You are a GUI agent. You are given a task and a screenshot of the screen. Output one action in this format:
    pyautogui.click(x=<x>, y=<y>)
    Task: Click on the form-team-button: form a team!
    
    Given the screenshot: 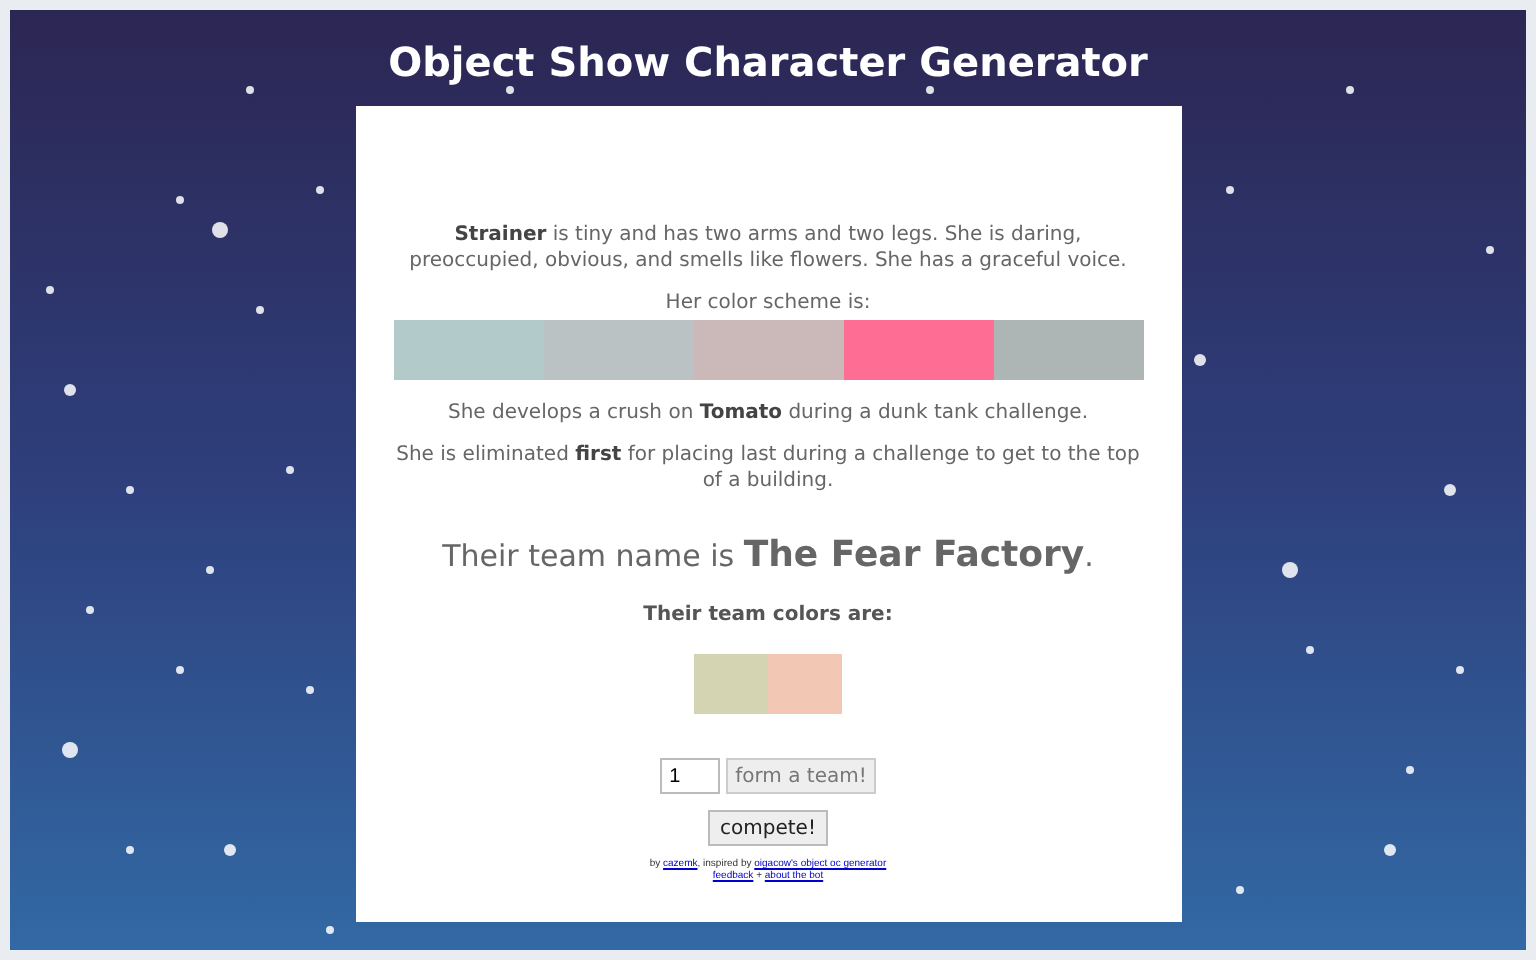 What is the action you would take?
    pyautogui.click(x=801, y=776)
    